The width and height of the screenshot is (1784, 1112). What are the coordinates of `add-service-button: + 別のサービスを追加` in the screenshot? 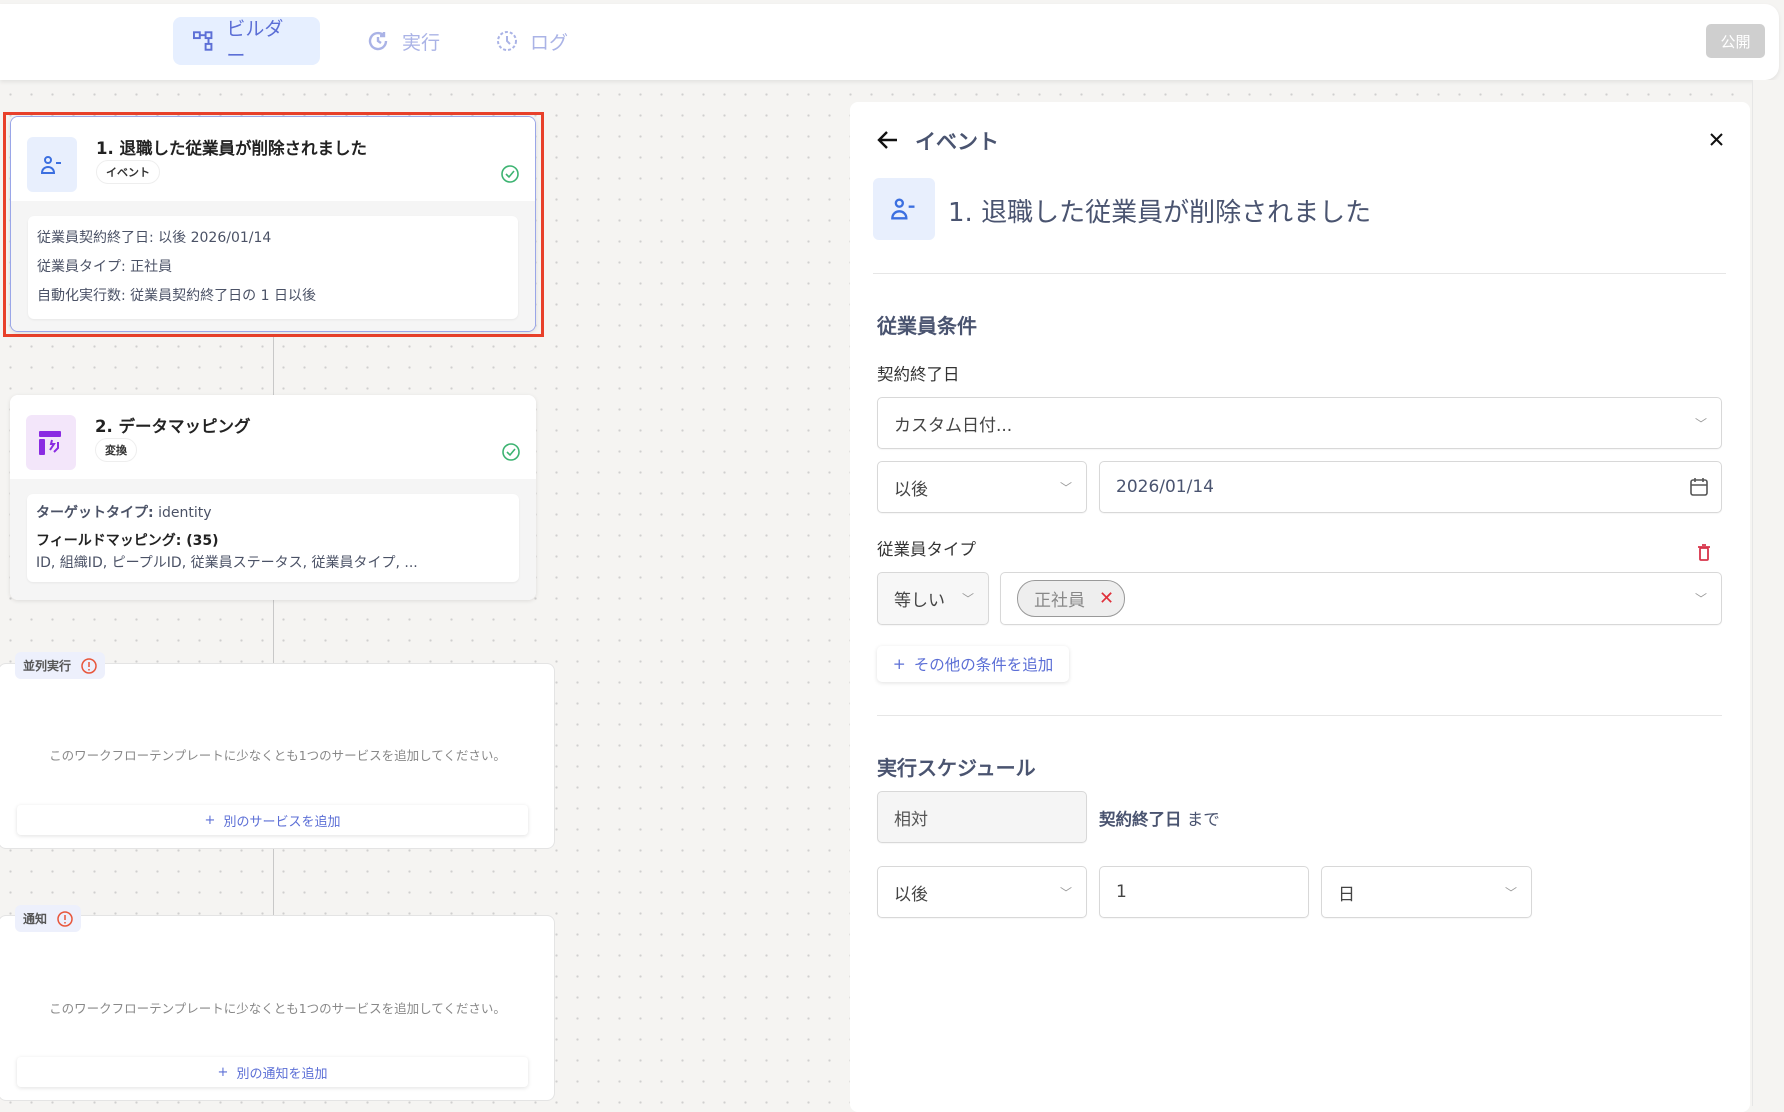 It's located at (272, 820).